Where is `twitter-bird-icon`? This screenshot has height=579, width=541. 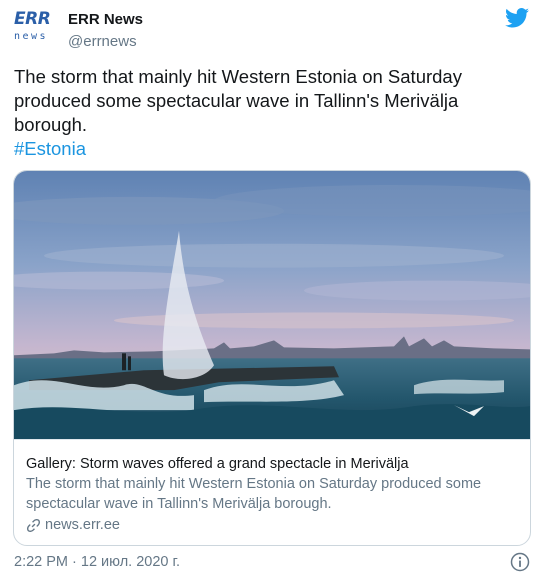
twitter-bird-icon is located at coordinates (517, 18).